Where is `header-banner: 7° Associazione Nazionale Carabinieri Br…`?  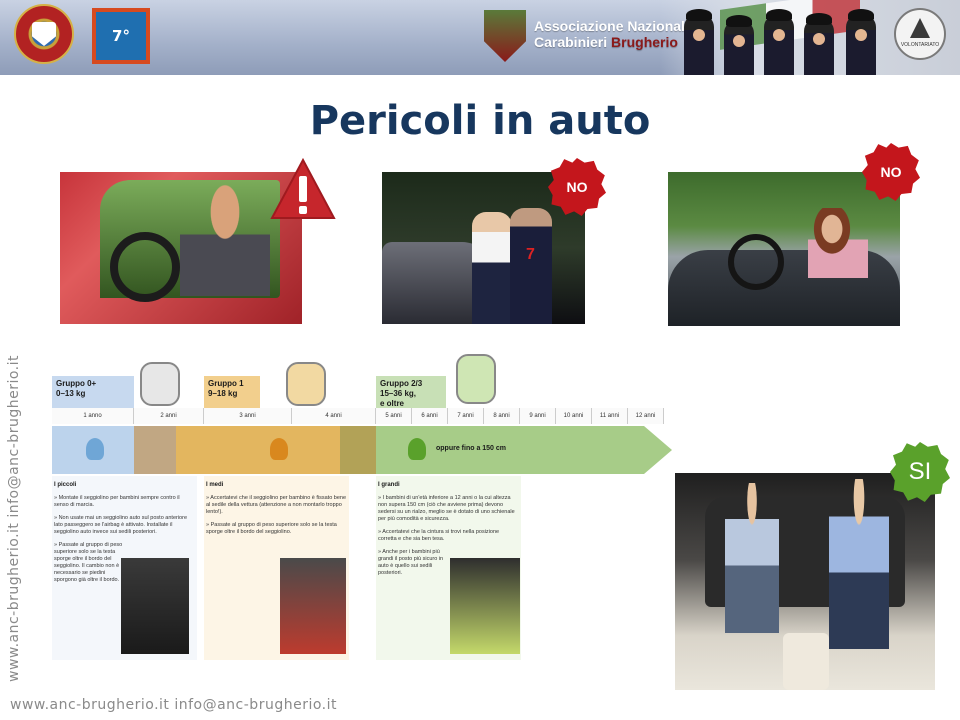
header-banner: 7° Associazione Nazionale Carabinieri Br… is located at coordinates (480, 37).